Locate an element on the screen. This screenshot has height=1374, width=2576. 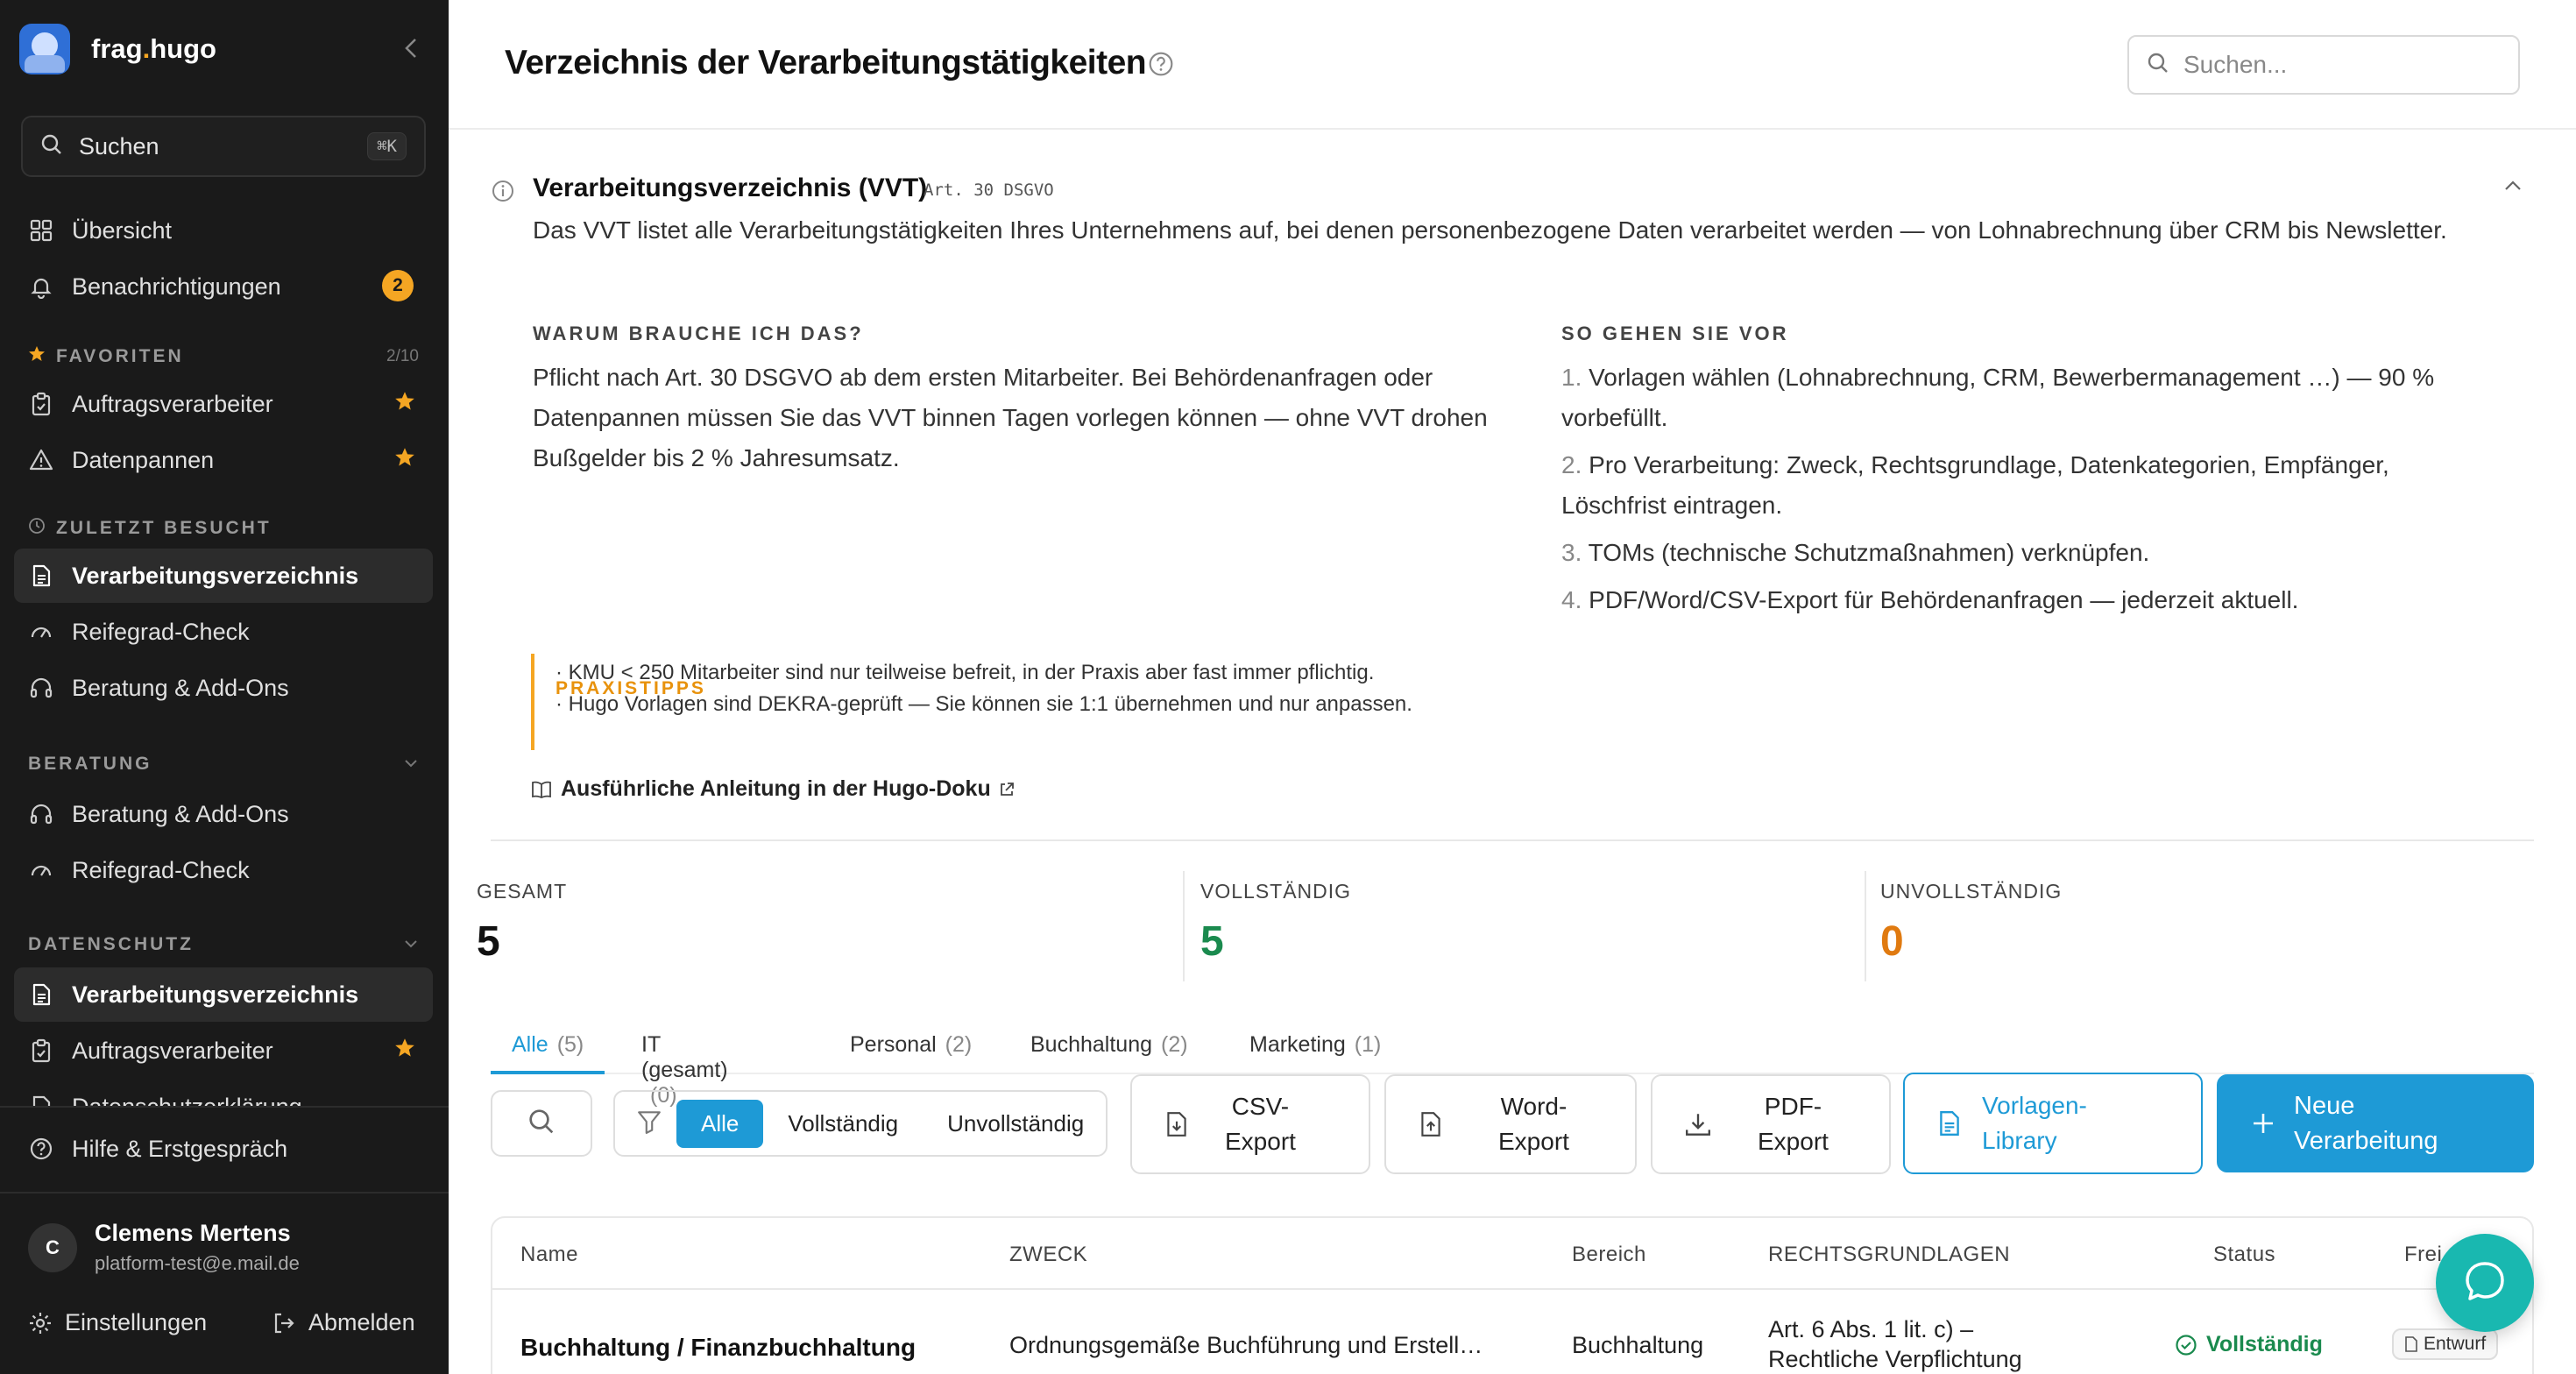
logout-button: Abmelden is located at coordinates (343, 1322).